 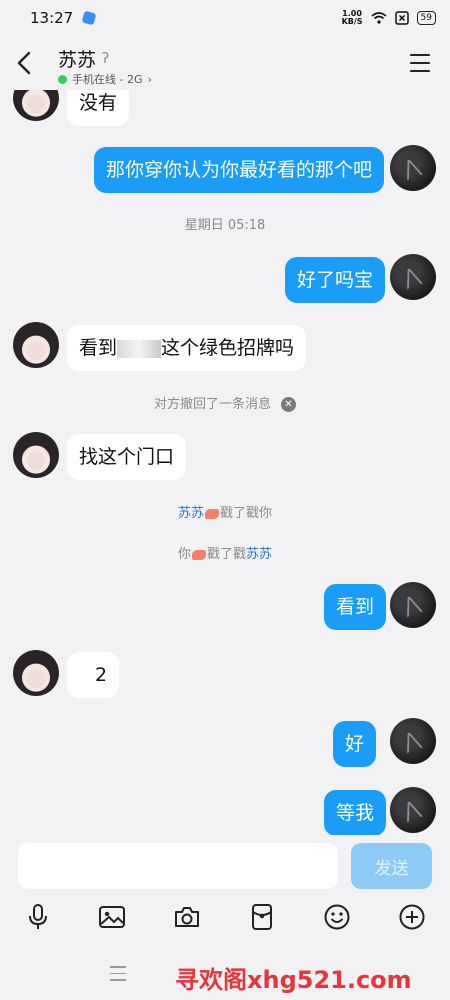 I want to click on emoji-icon, so click(x=337, y=917).